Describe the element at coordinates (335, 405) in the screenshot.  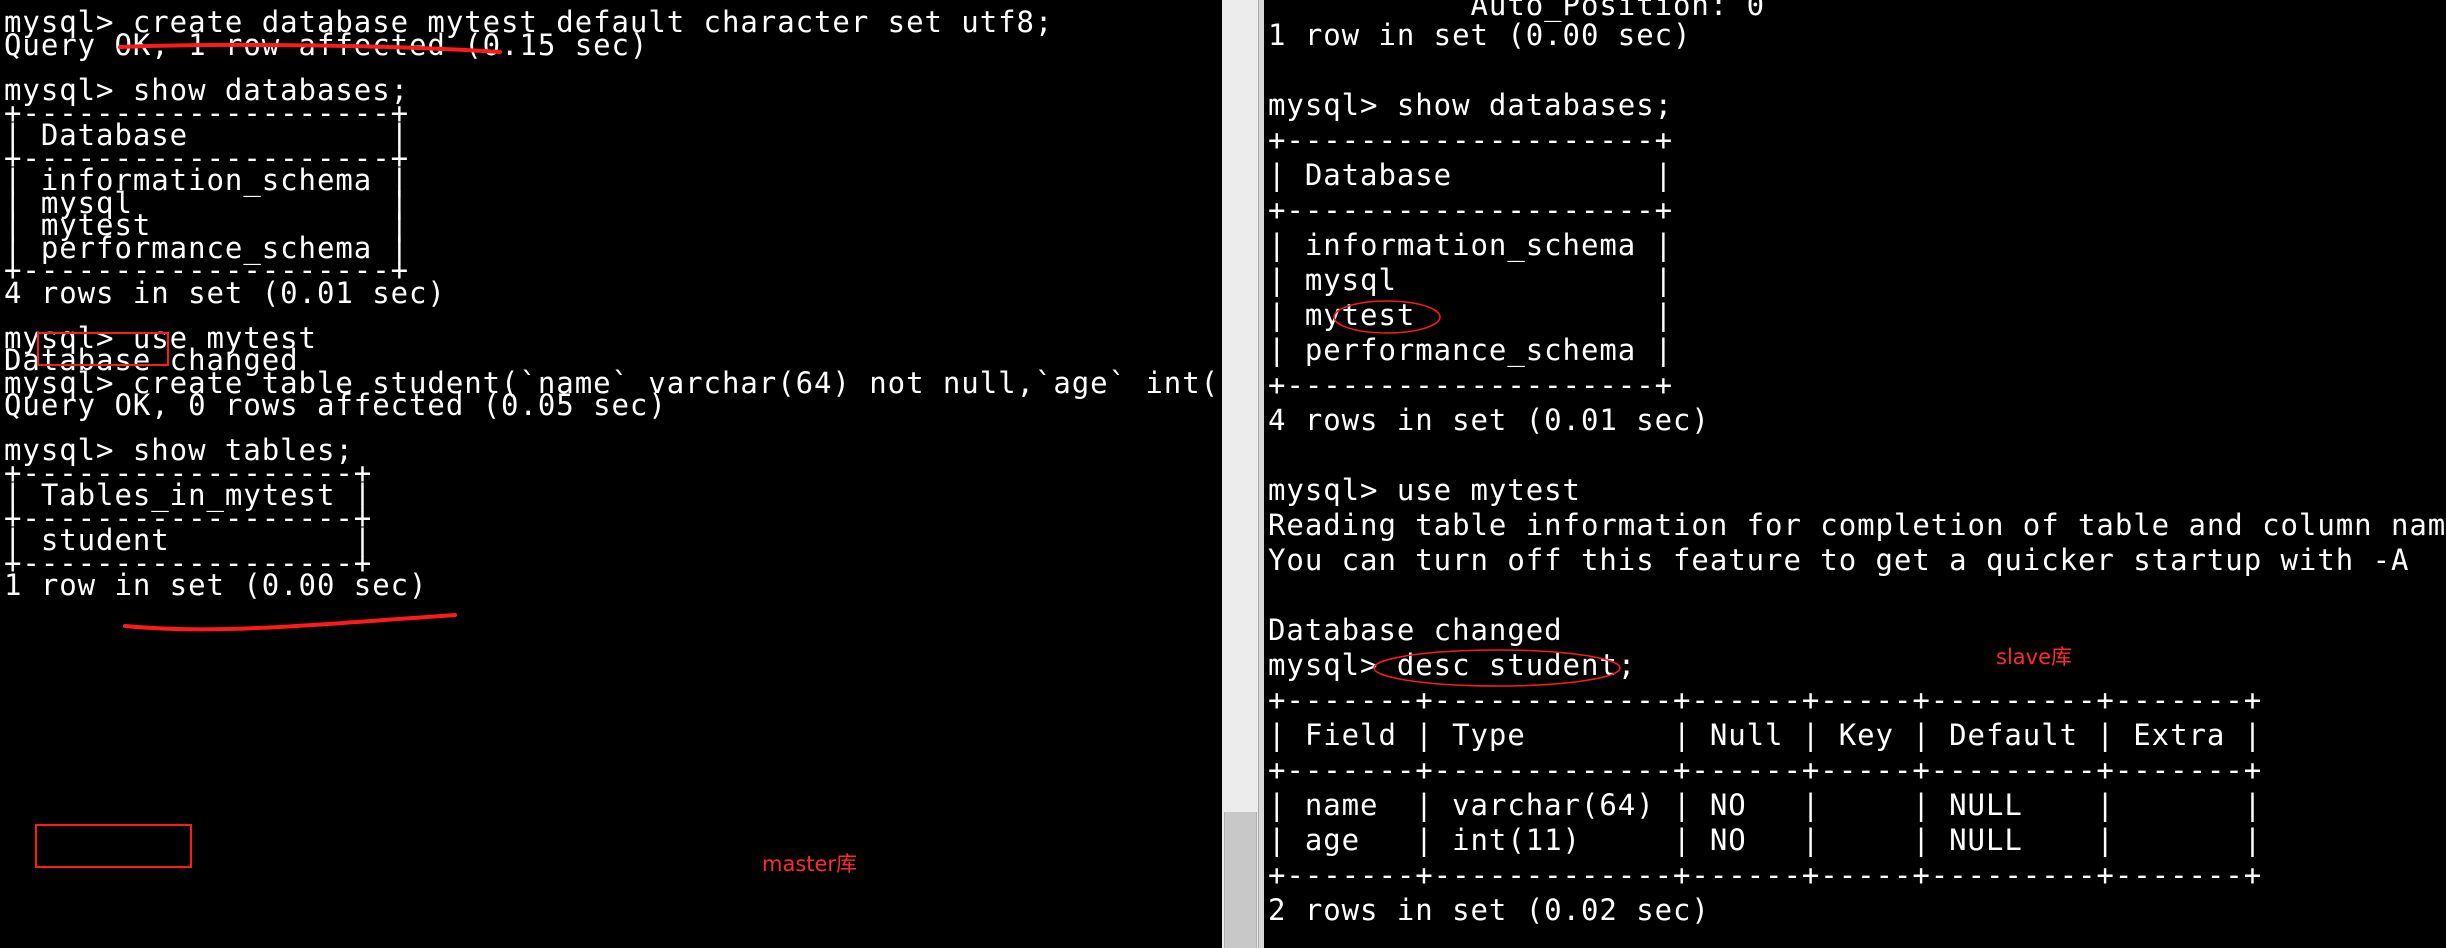
I see `terminal-line: Query OK, 0 rows affected (0.05 sec)` at that location.